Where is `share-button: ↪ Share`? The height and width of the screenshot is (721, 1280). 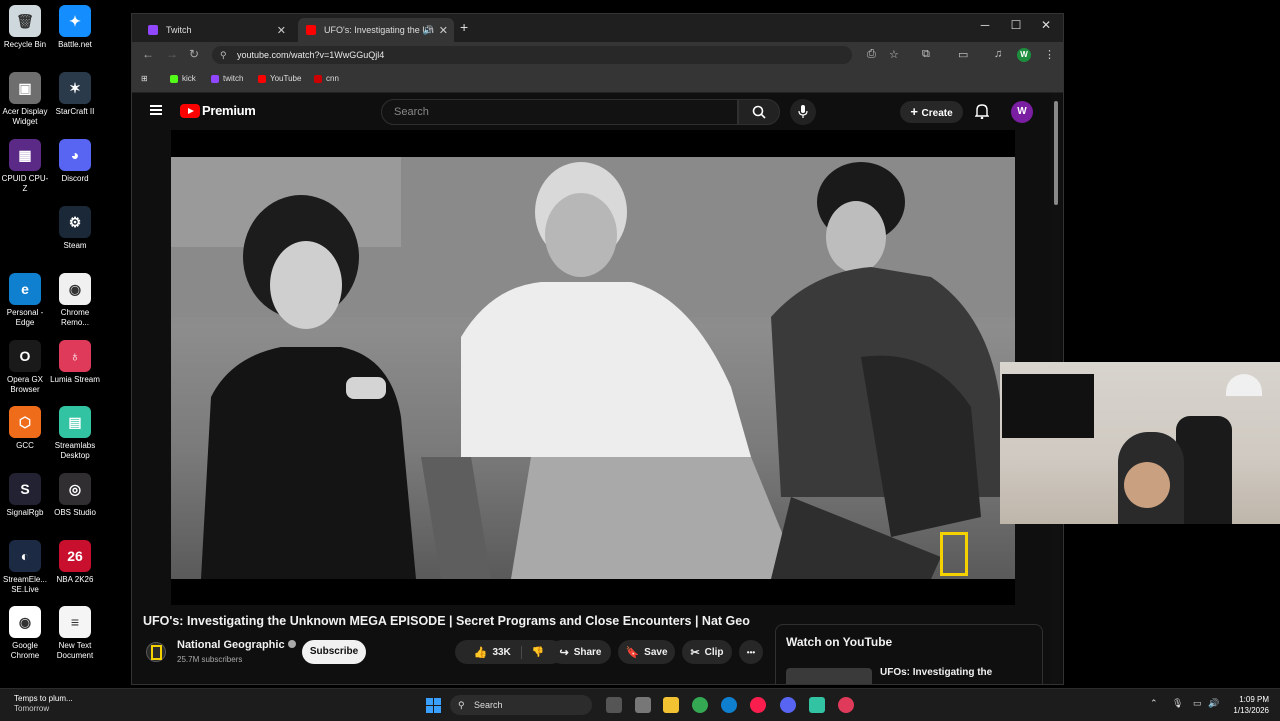 share-button: ↪ Share is located at coordinates (580, 652).